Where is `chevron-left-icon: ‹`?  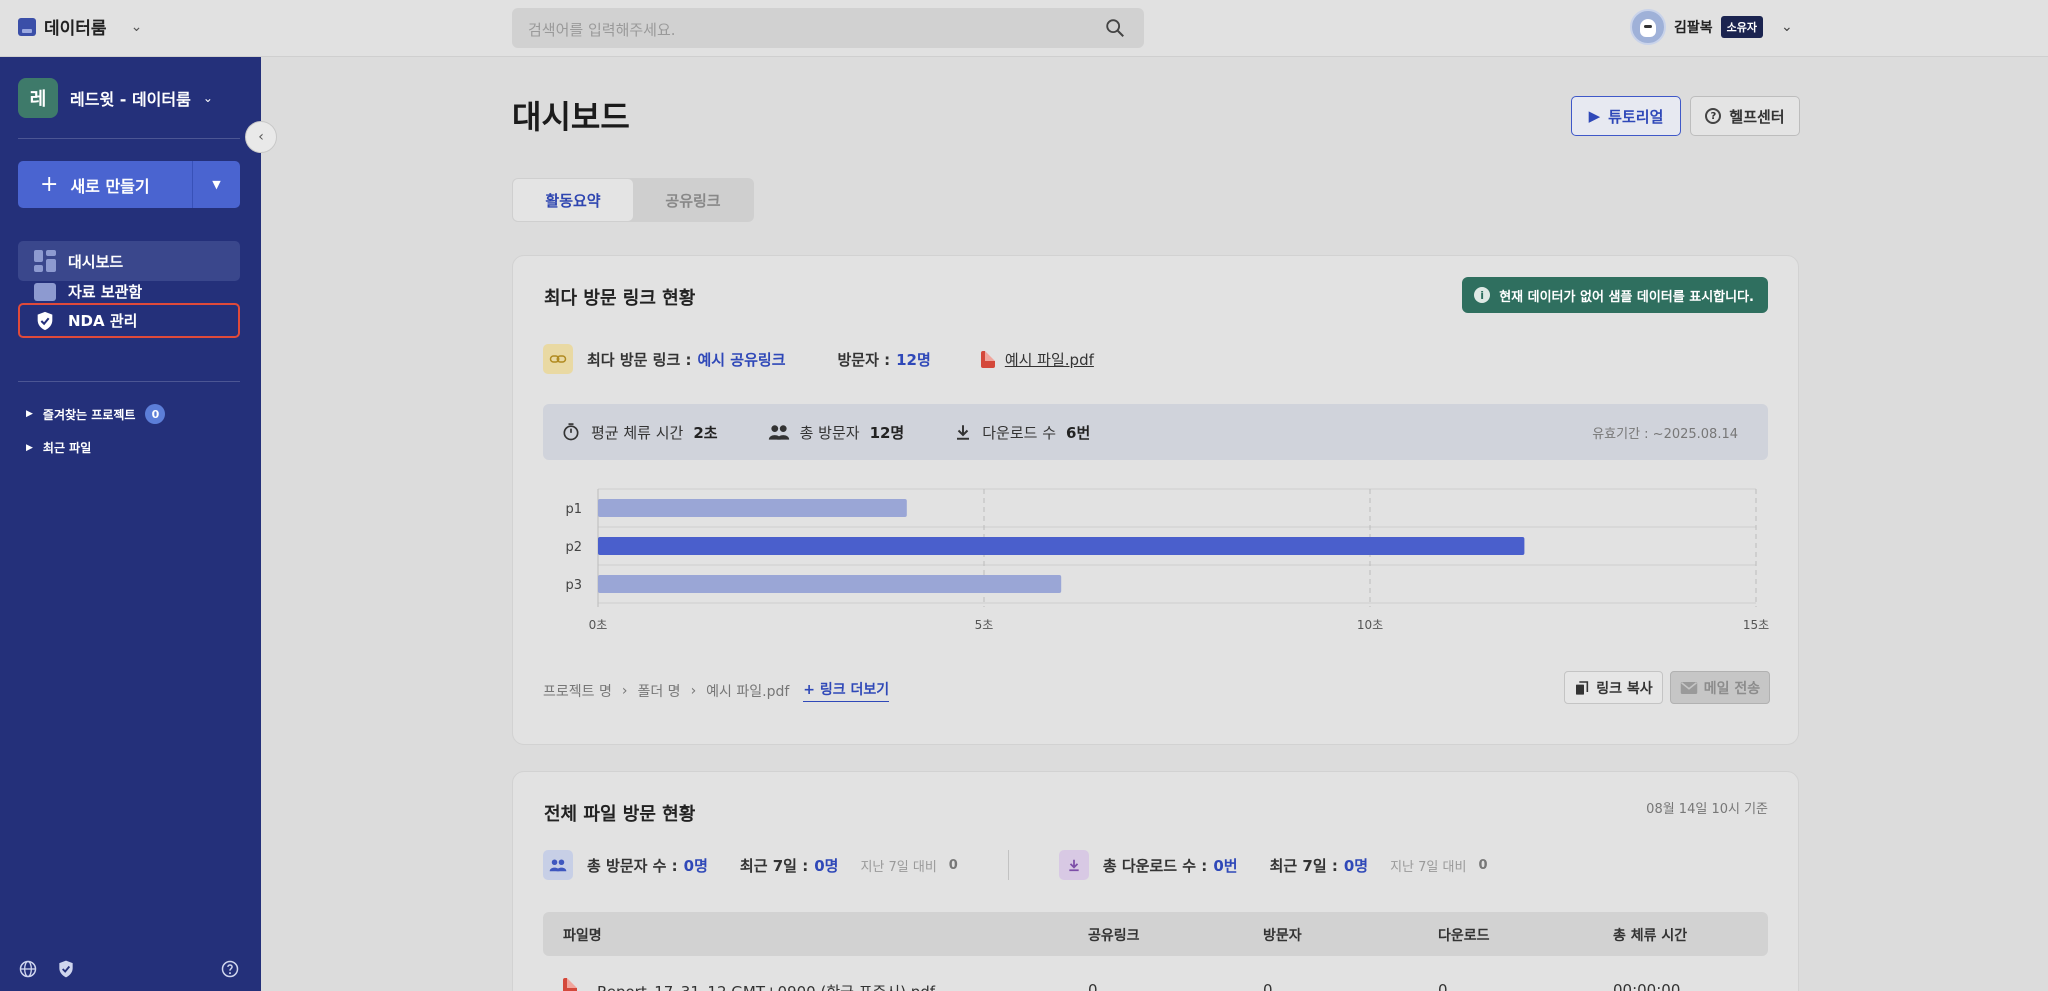 chevron-left-icon: ‹ is located at coordinates (261, 137).